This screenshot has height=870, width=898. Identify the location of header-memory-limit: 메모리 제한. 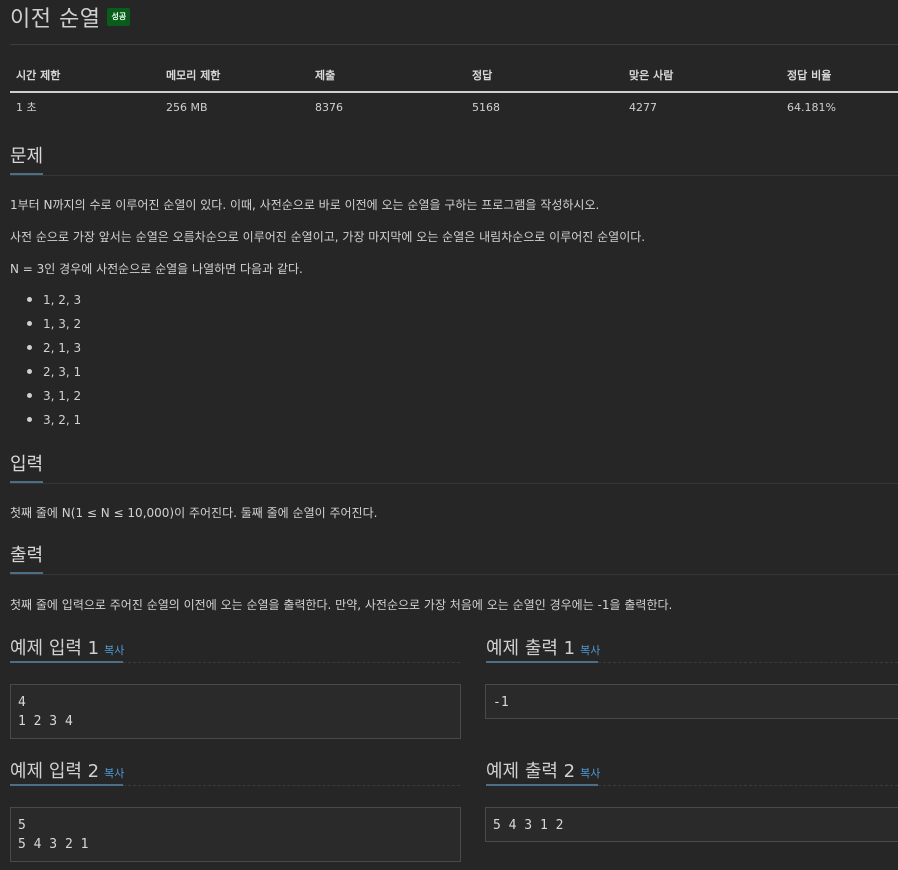
(234, 76).